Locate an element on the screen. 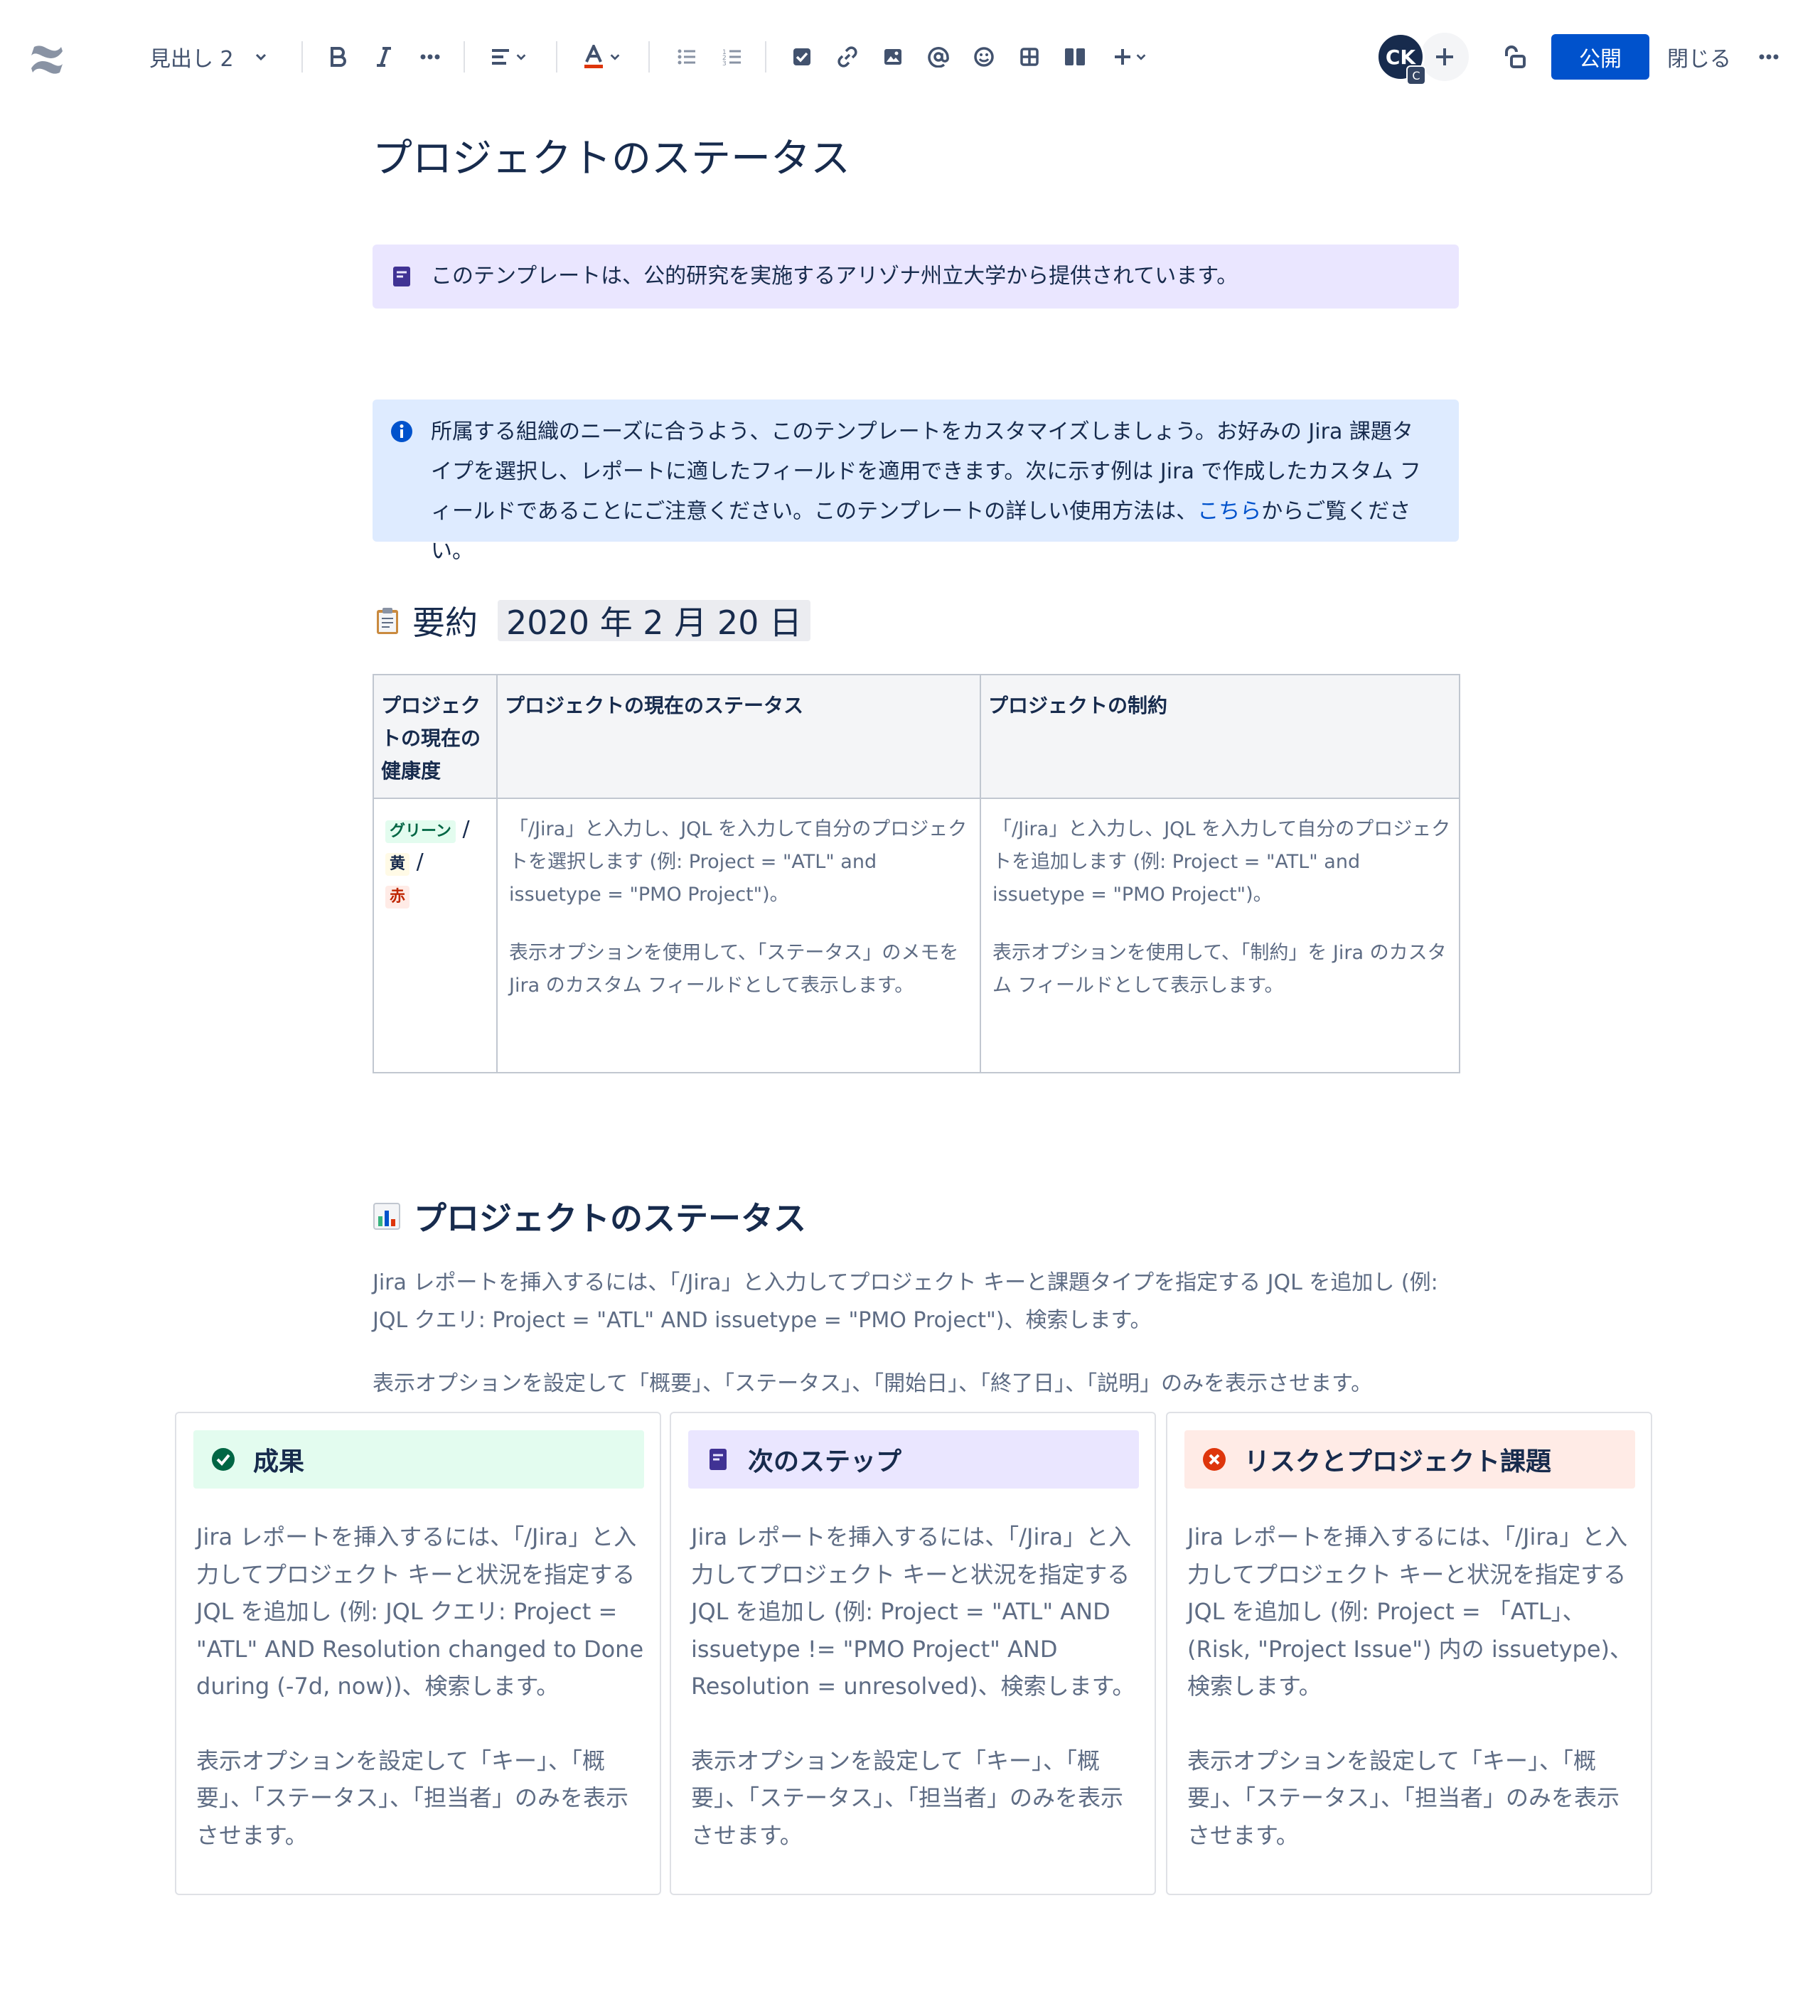 This screenshot has width=1820, height=2016. table-icon is located at coordinates (1029, 57).